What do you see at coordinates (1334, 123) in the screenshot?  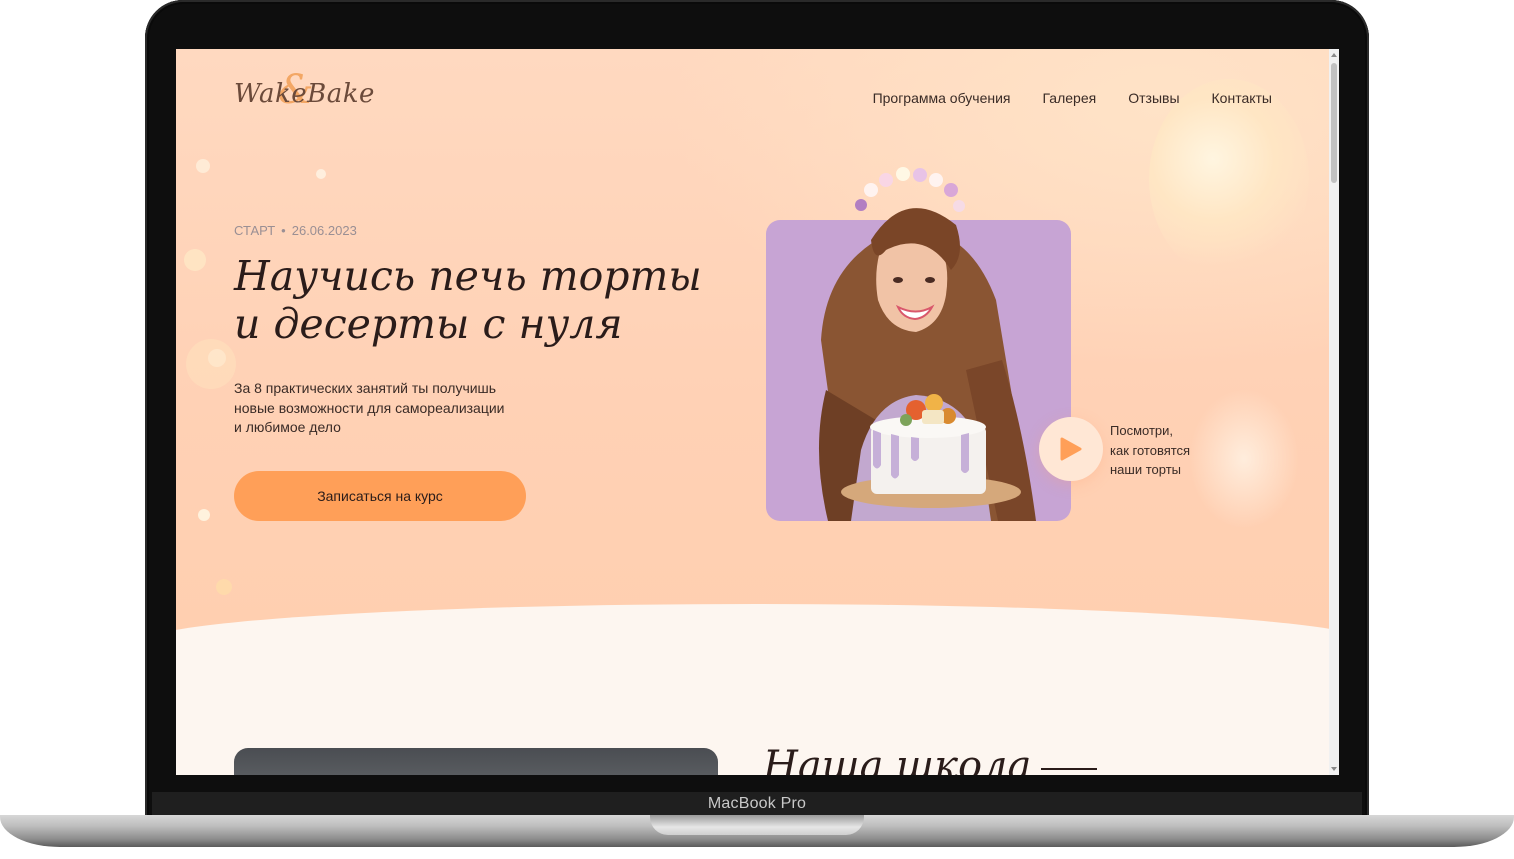 I see `scroll-thumb` at bounding box center [1334, 123].